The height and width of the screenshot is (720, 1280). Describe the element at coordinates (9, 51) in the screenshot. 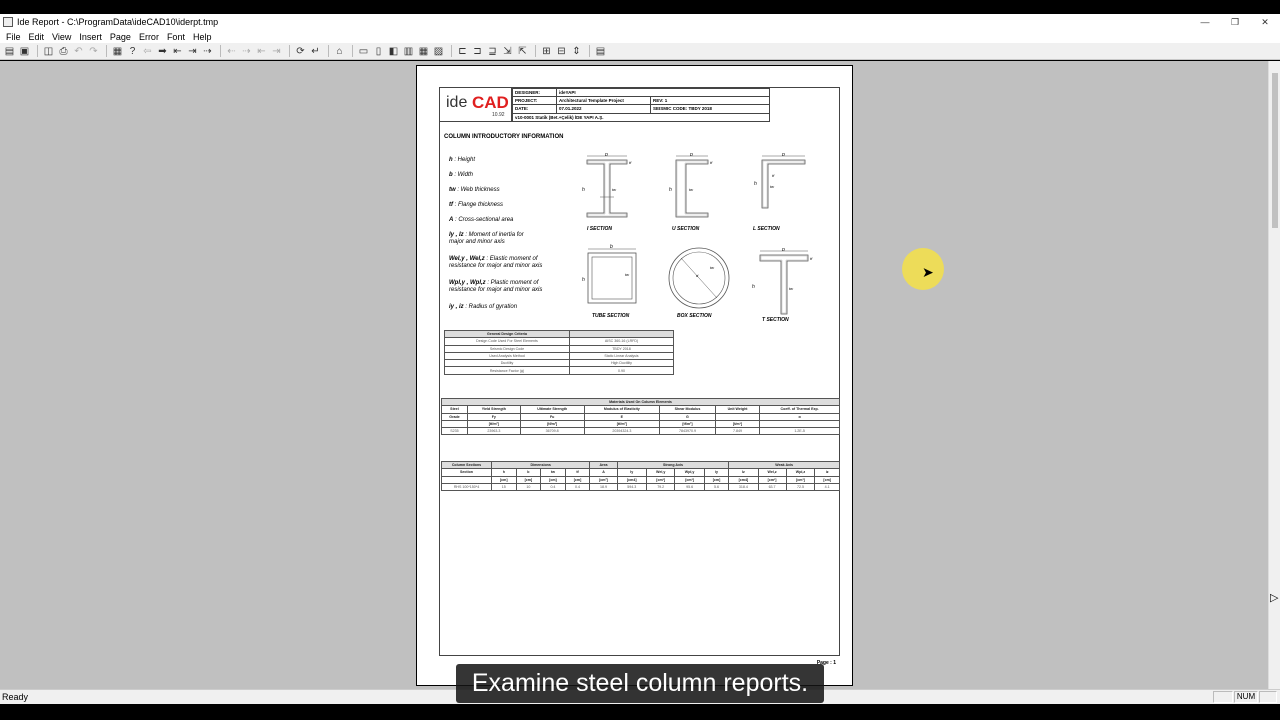

I see `open-icon: ▤` at that location.